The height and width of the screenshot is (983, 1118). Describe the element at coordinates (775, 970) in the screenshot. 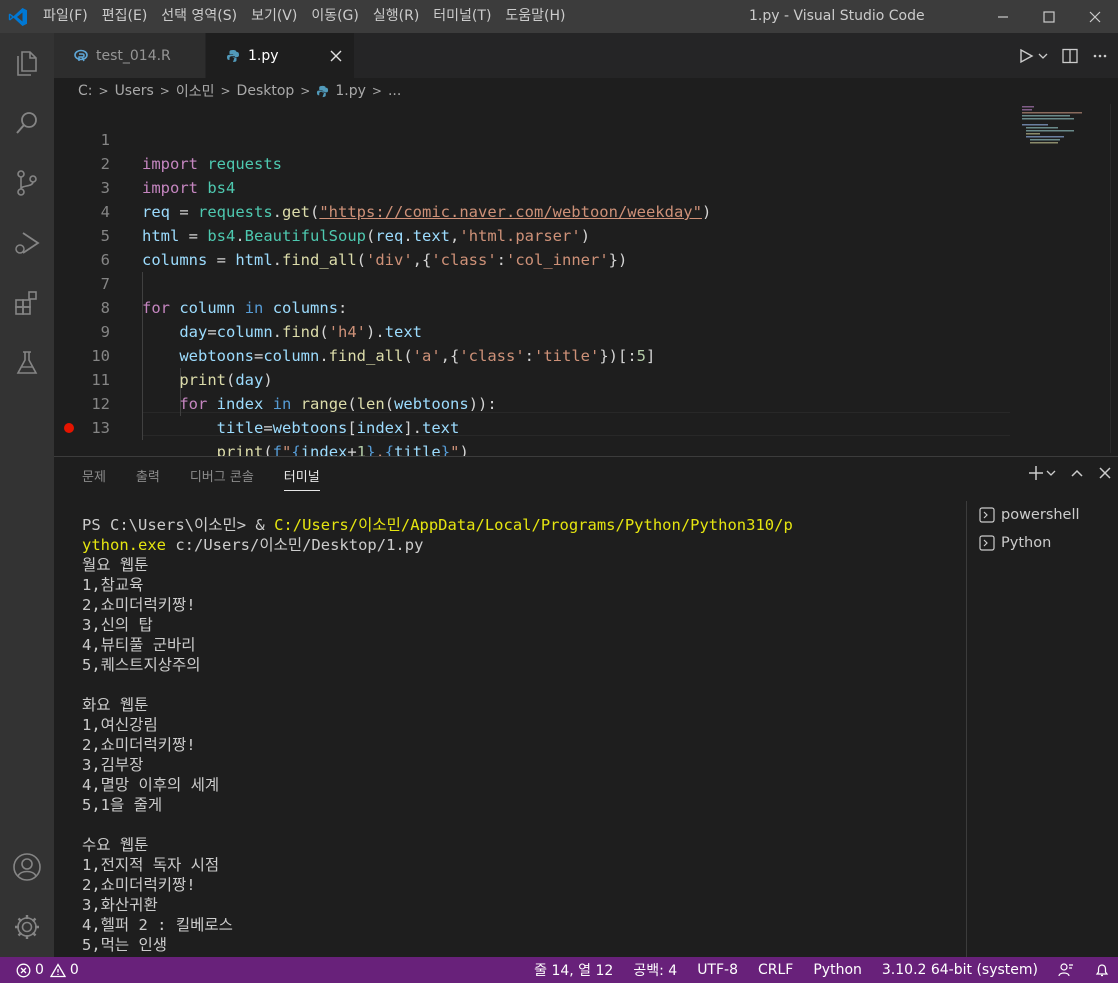

I see `end-of-line: CRLF` at that location.